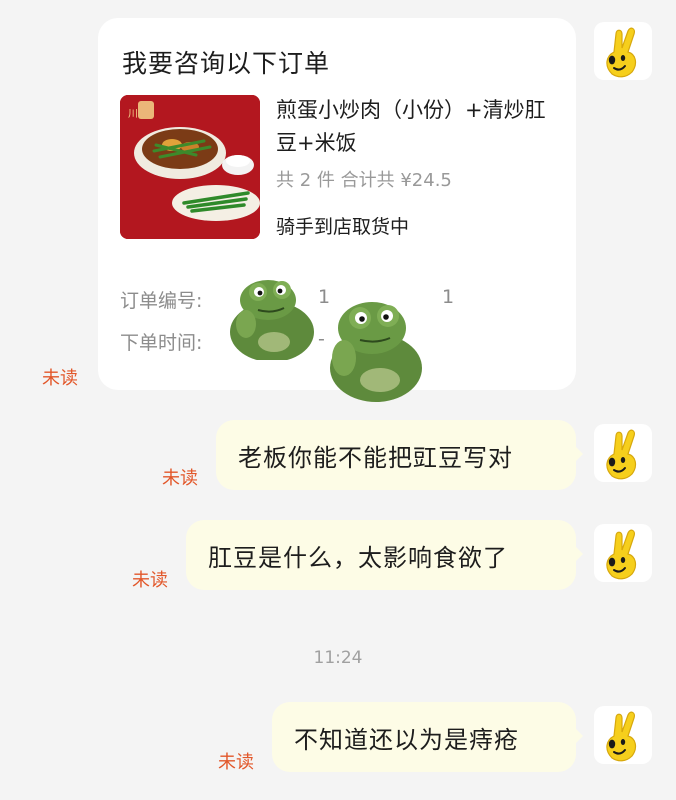 The width and height of the screenshot is (676, 800). What do you see at coordinates (338, 658) in the screenshot?
I see `chat-timestamp: 11:24` at bounding box center [338, 658].